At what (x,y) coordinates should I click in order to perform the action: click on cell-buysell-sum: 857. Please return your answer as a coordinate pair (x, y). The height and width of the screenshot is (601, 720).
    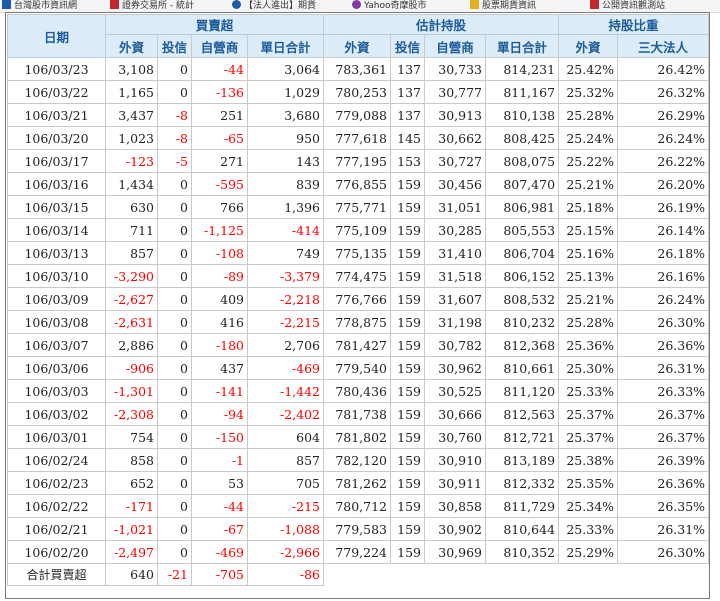
    Looking at the image, I should click on (285, 460).